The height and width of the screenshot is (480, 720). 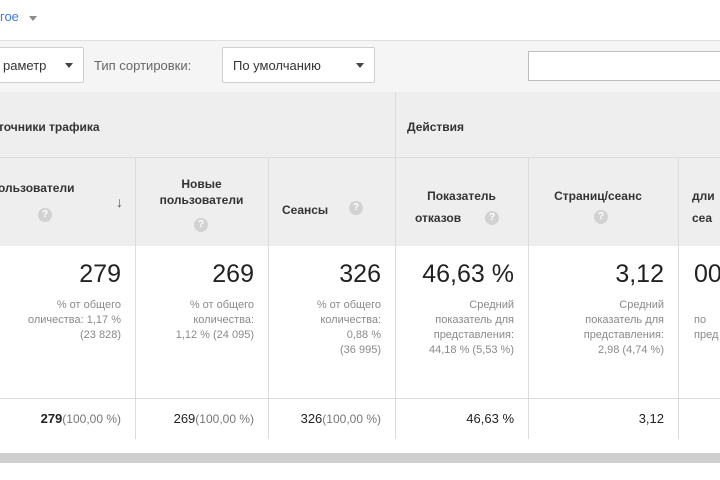 I want to click on column-header-users: ользователи ↓ ?, so click(x=67, y=202).